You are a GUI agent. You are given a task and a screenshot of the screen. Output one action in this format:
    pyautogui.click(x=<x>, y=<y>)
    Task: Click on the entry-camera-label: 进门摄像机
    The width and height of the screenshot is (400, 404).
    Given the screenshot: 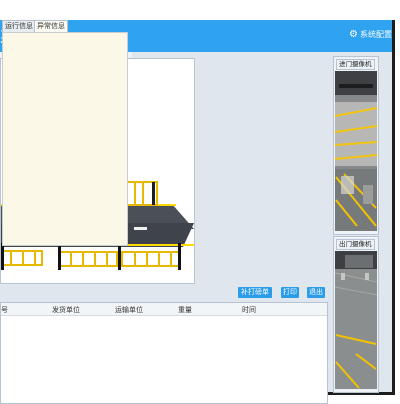 What is the action you would take?
    pyautogui.click(x=355, y=64)
    